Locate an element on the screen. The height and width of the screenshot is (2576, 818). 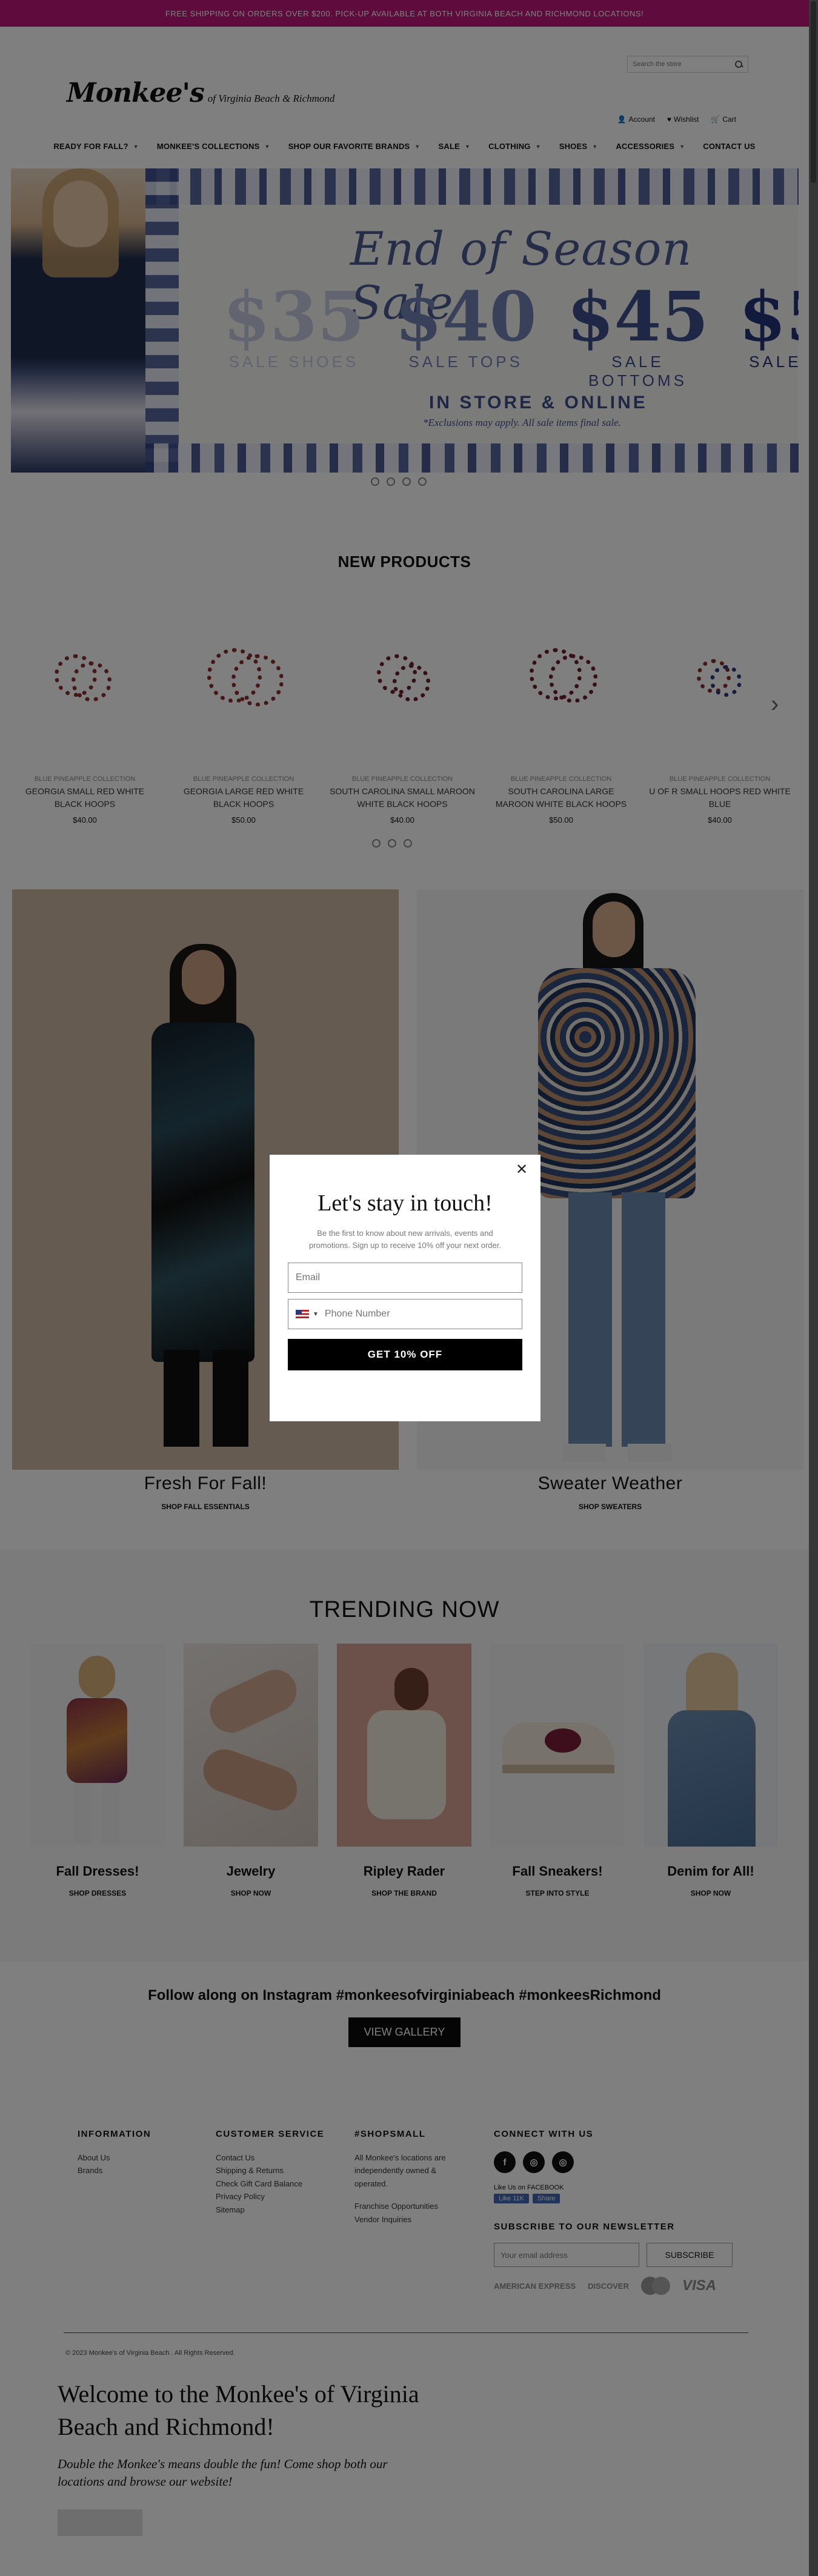
us-flag-icon is located at coordinates (303, 1314).